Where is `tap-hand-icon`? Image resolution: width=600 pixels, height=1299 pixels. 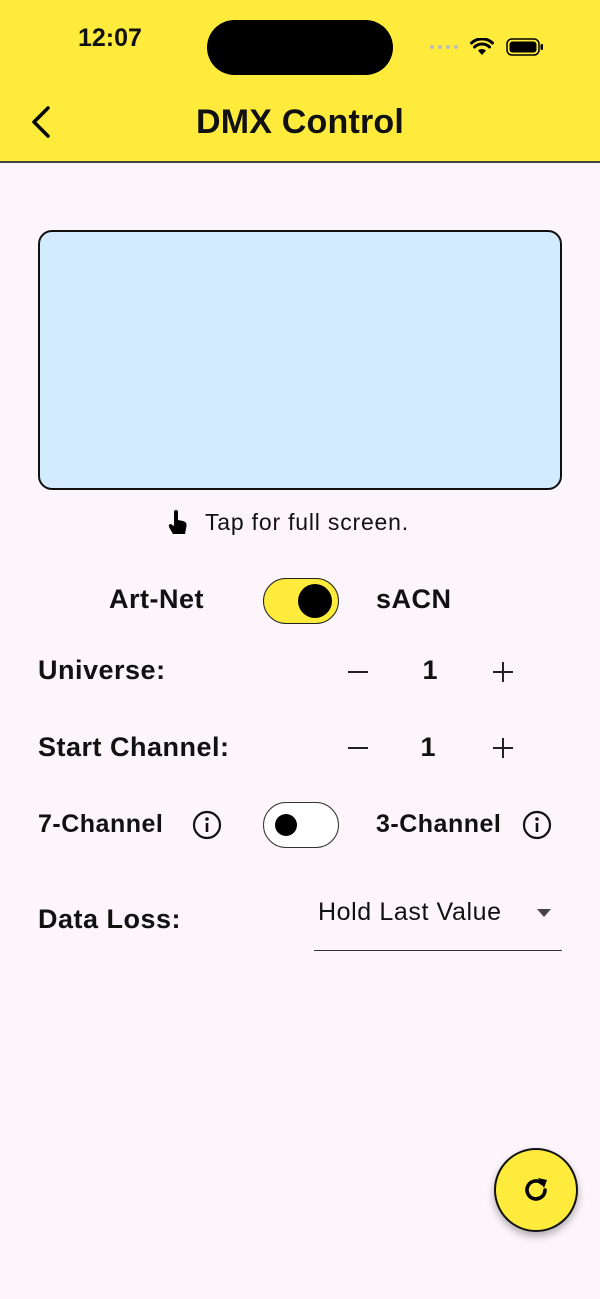
tap-hand-icon is located at coordinates (177, 522).